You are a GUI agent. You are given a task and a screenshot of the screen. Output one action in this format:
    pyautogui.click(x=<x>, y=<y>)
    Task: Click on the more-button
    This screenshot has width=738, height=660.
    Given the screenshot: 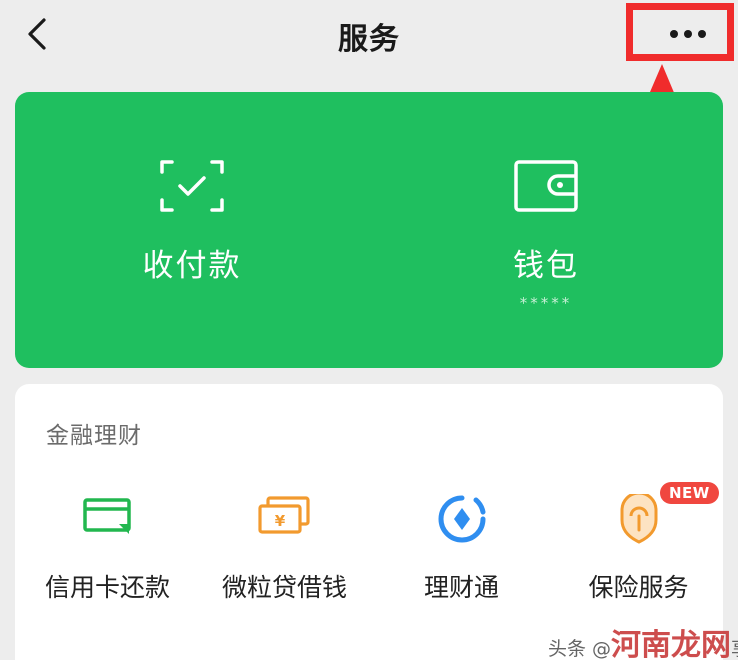 What is the action you would take?
    pyautogui.click(x=680, y=32)
    